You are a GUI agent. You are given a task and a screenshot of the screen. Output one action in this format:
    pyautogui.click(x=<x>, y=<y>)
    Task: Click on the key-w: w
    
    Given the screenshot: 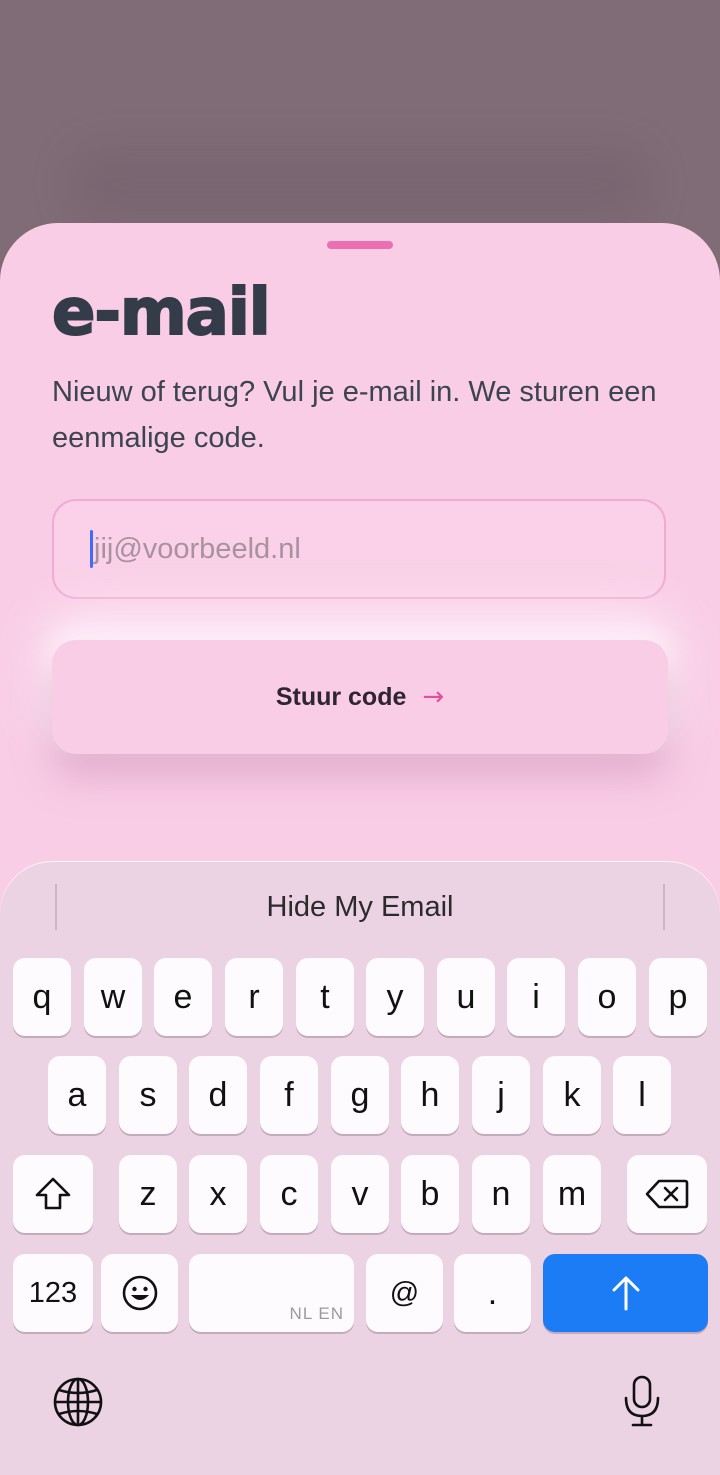 What is the action you would take?
    pyautogui.click(x=113, y=997)
    